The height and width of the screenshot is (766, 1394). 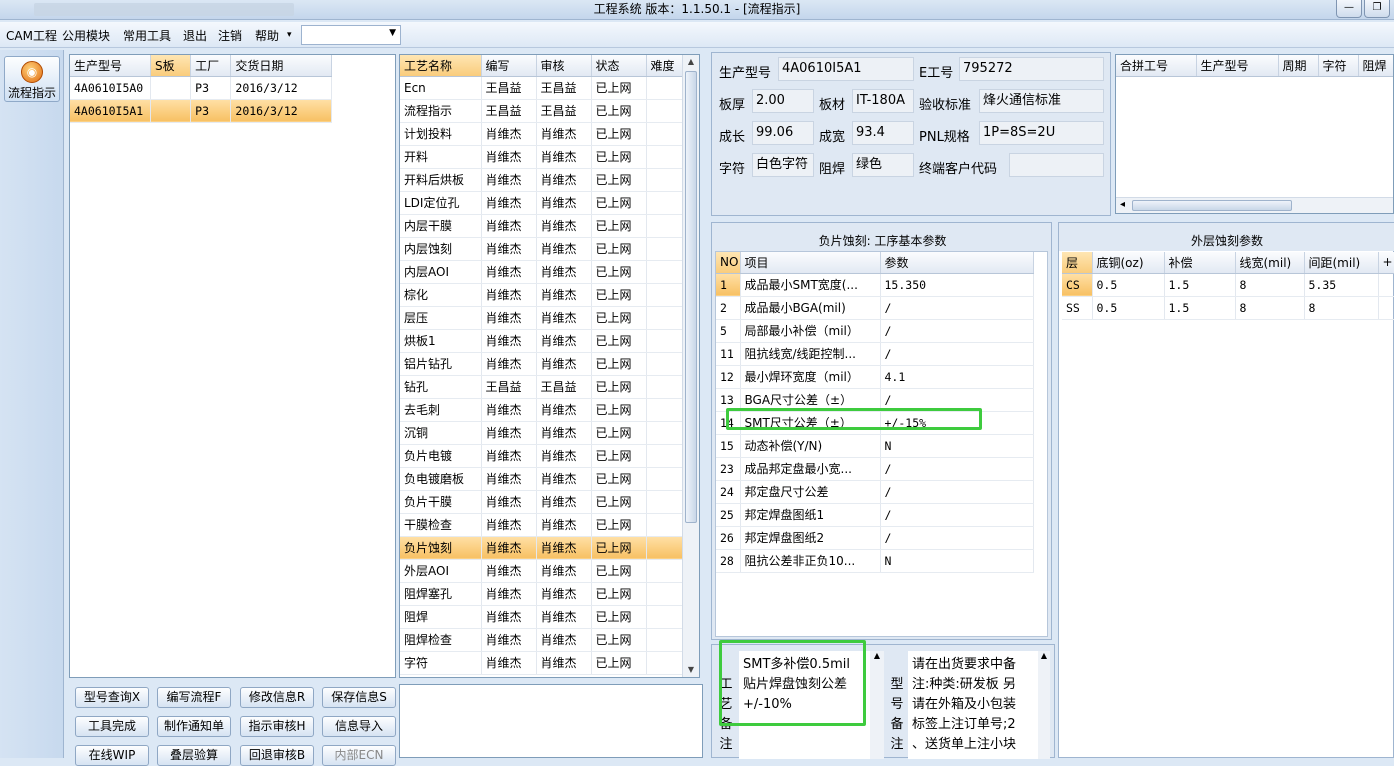 I want to click on table-row: 棕化 肖维杰 肖维杰 已上网, so click(x=541, y=295).